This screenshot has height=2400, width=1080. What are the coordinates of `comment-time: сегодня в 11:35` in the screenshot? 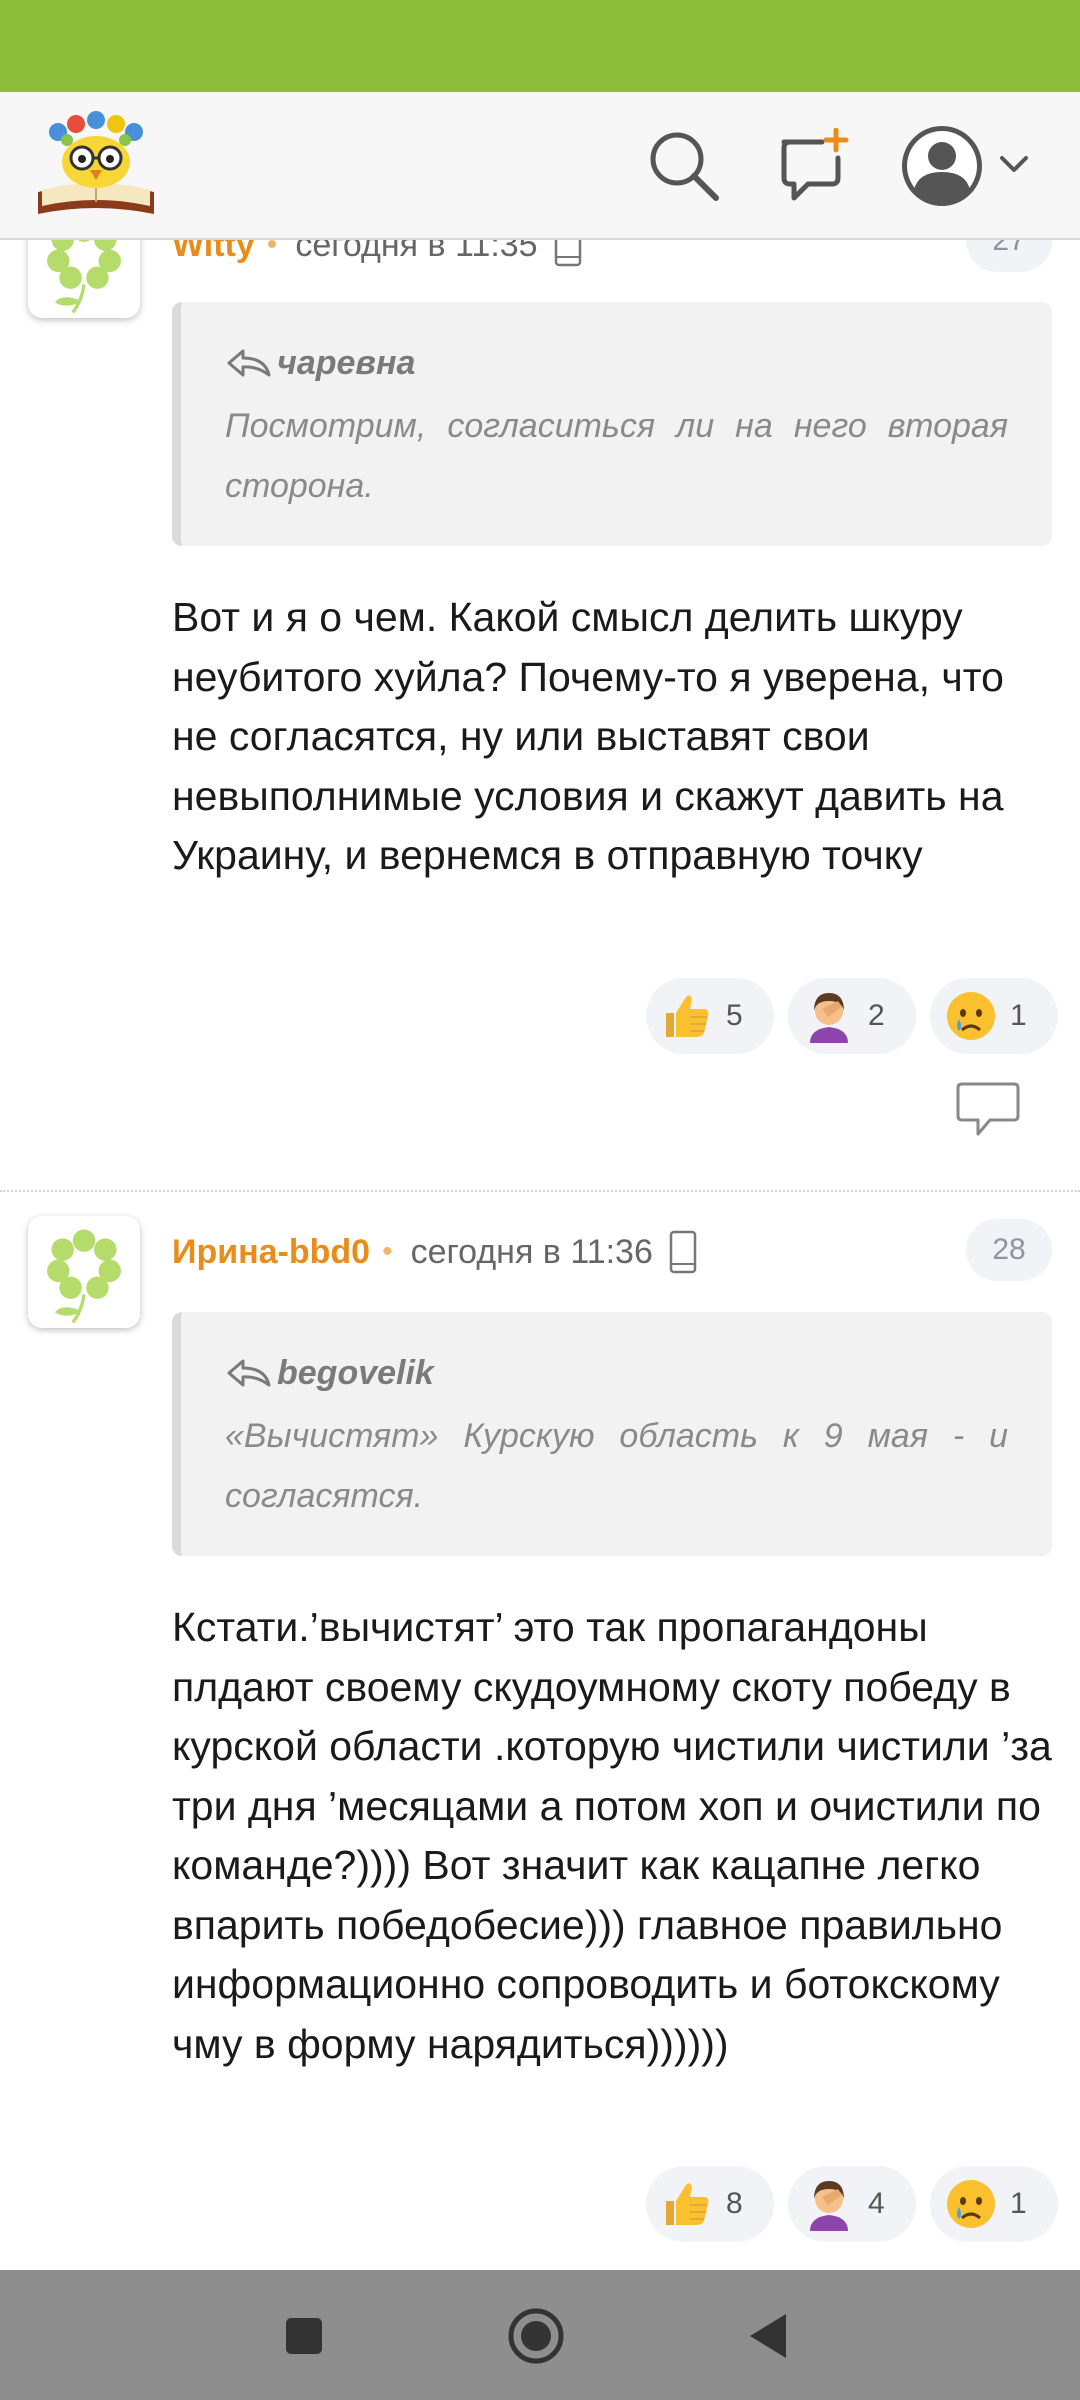 It's located at (416, 252).